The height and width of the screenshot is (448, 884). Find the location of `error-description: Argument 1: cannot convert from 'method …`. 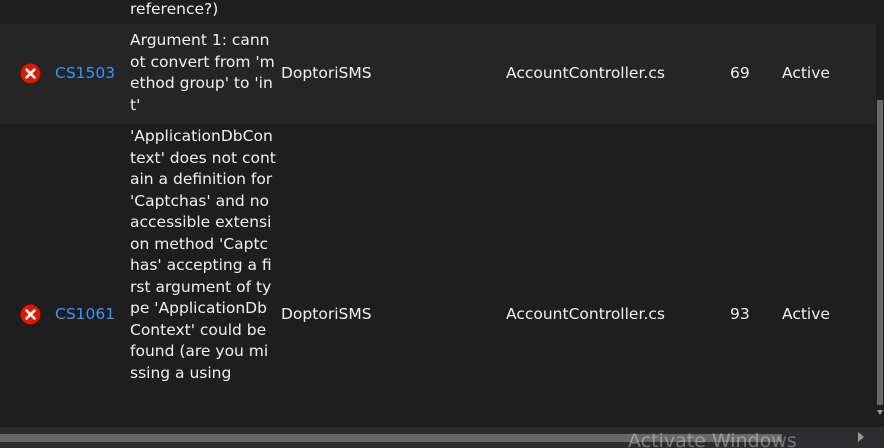

error-description: Argument 1: cannot convert from 'method … is located at coordinates (202, 72).